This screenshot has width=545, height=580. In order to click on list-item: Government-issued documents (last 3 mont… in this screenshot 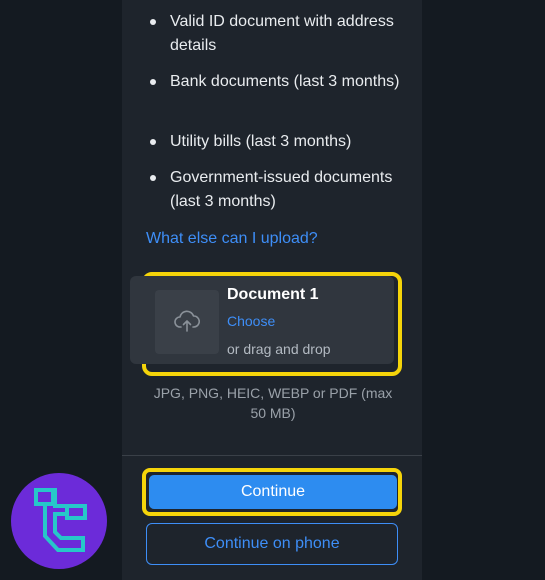, I will do `click(275, 190)`.